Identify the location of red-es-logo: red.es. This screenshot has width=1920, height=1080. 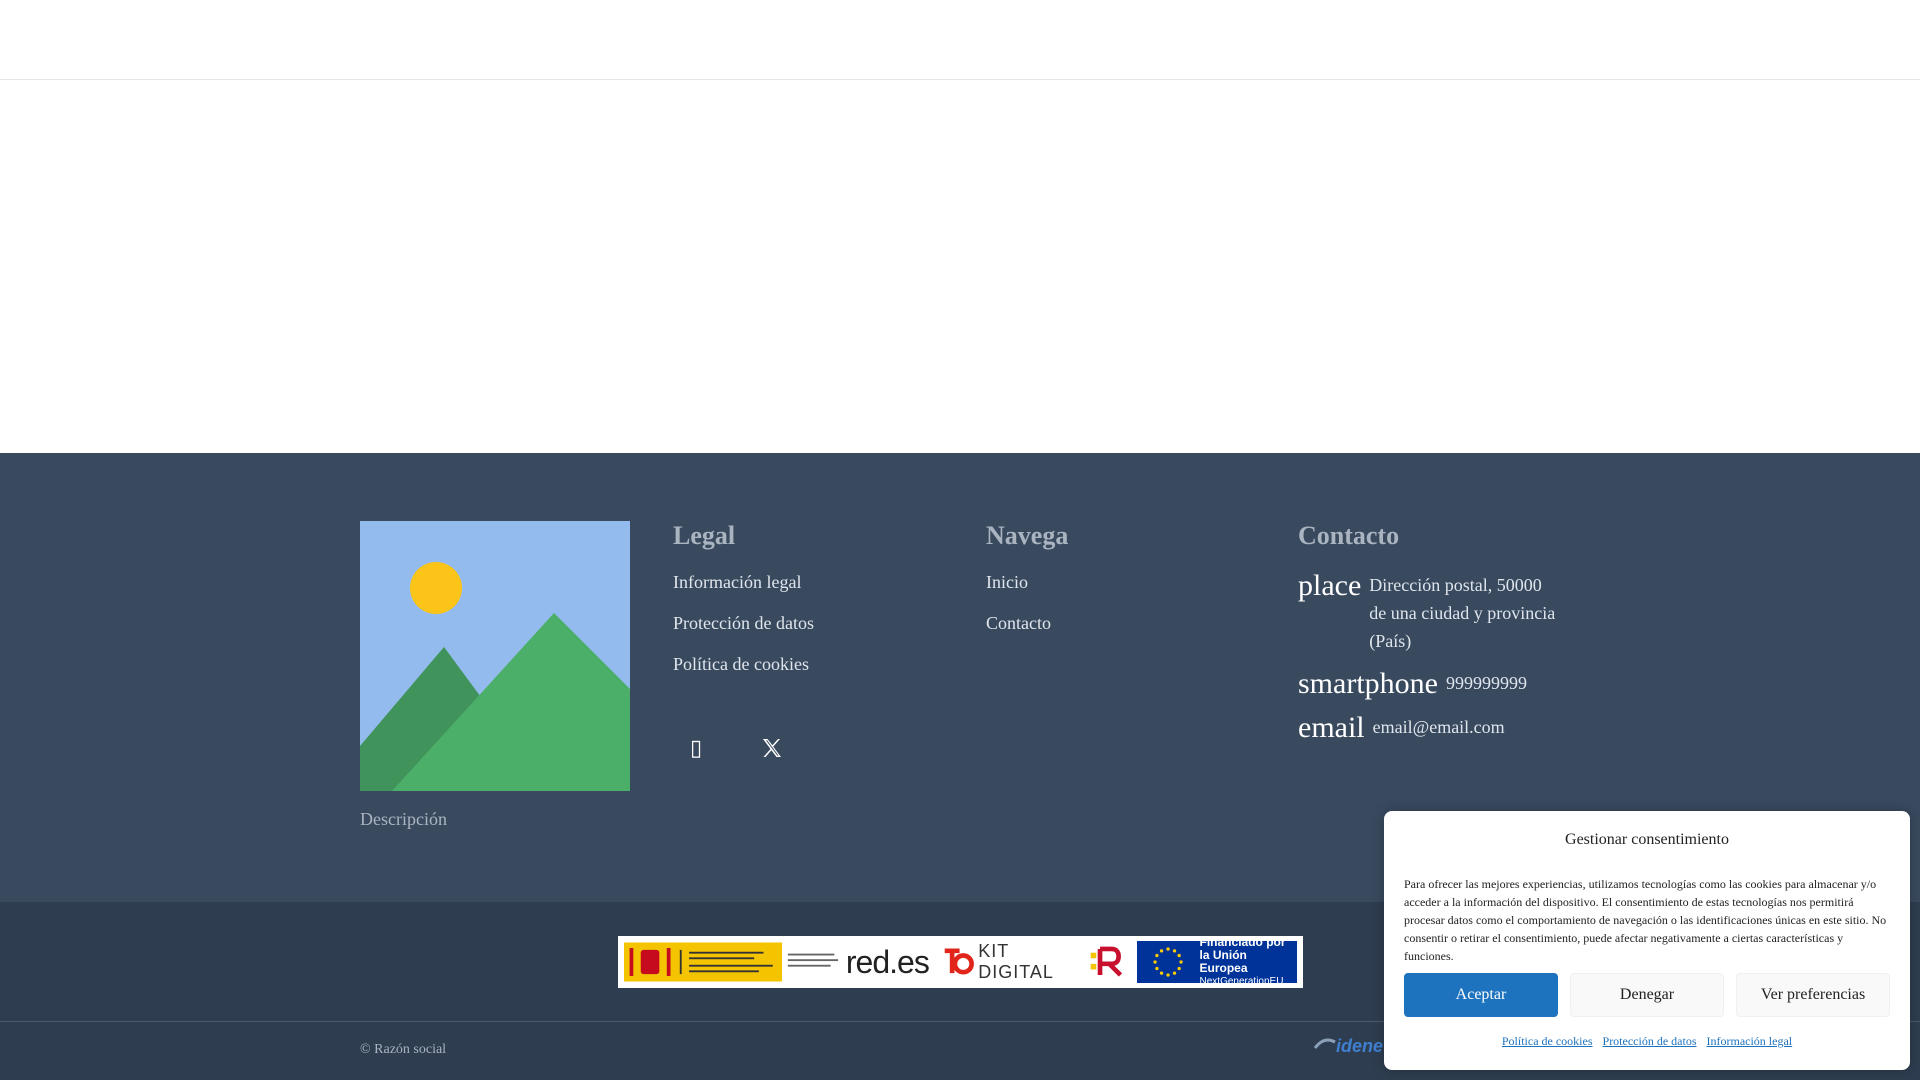
(887, 961).